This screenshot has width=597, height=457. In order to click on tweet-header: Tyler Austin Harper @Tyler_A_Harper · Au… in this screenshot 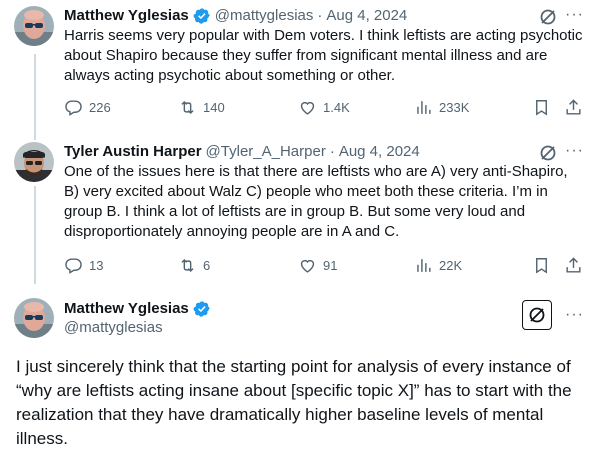, I will do `click(242, 152)`.